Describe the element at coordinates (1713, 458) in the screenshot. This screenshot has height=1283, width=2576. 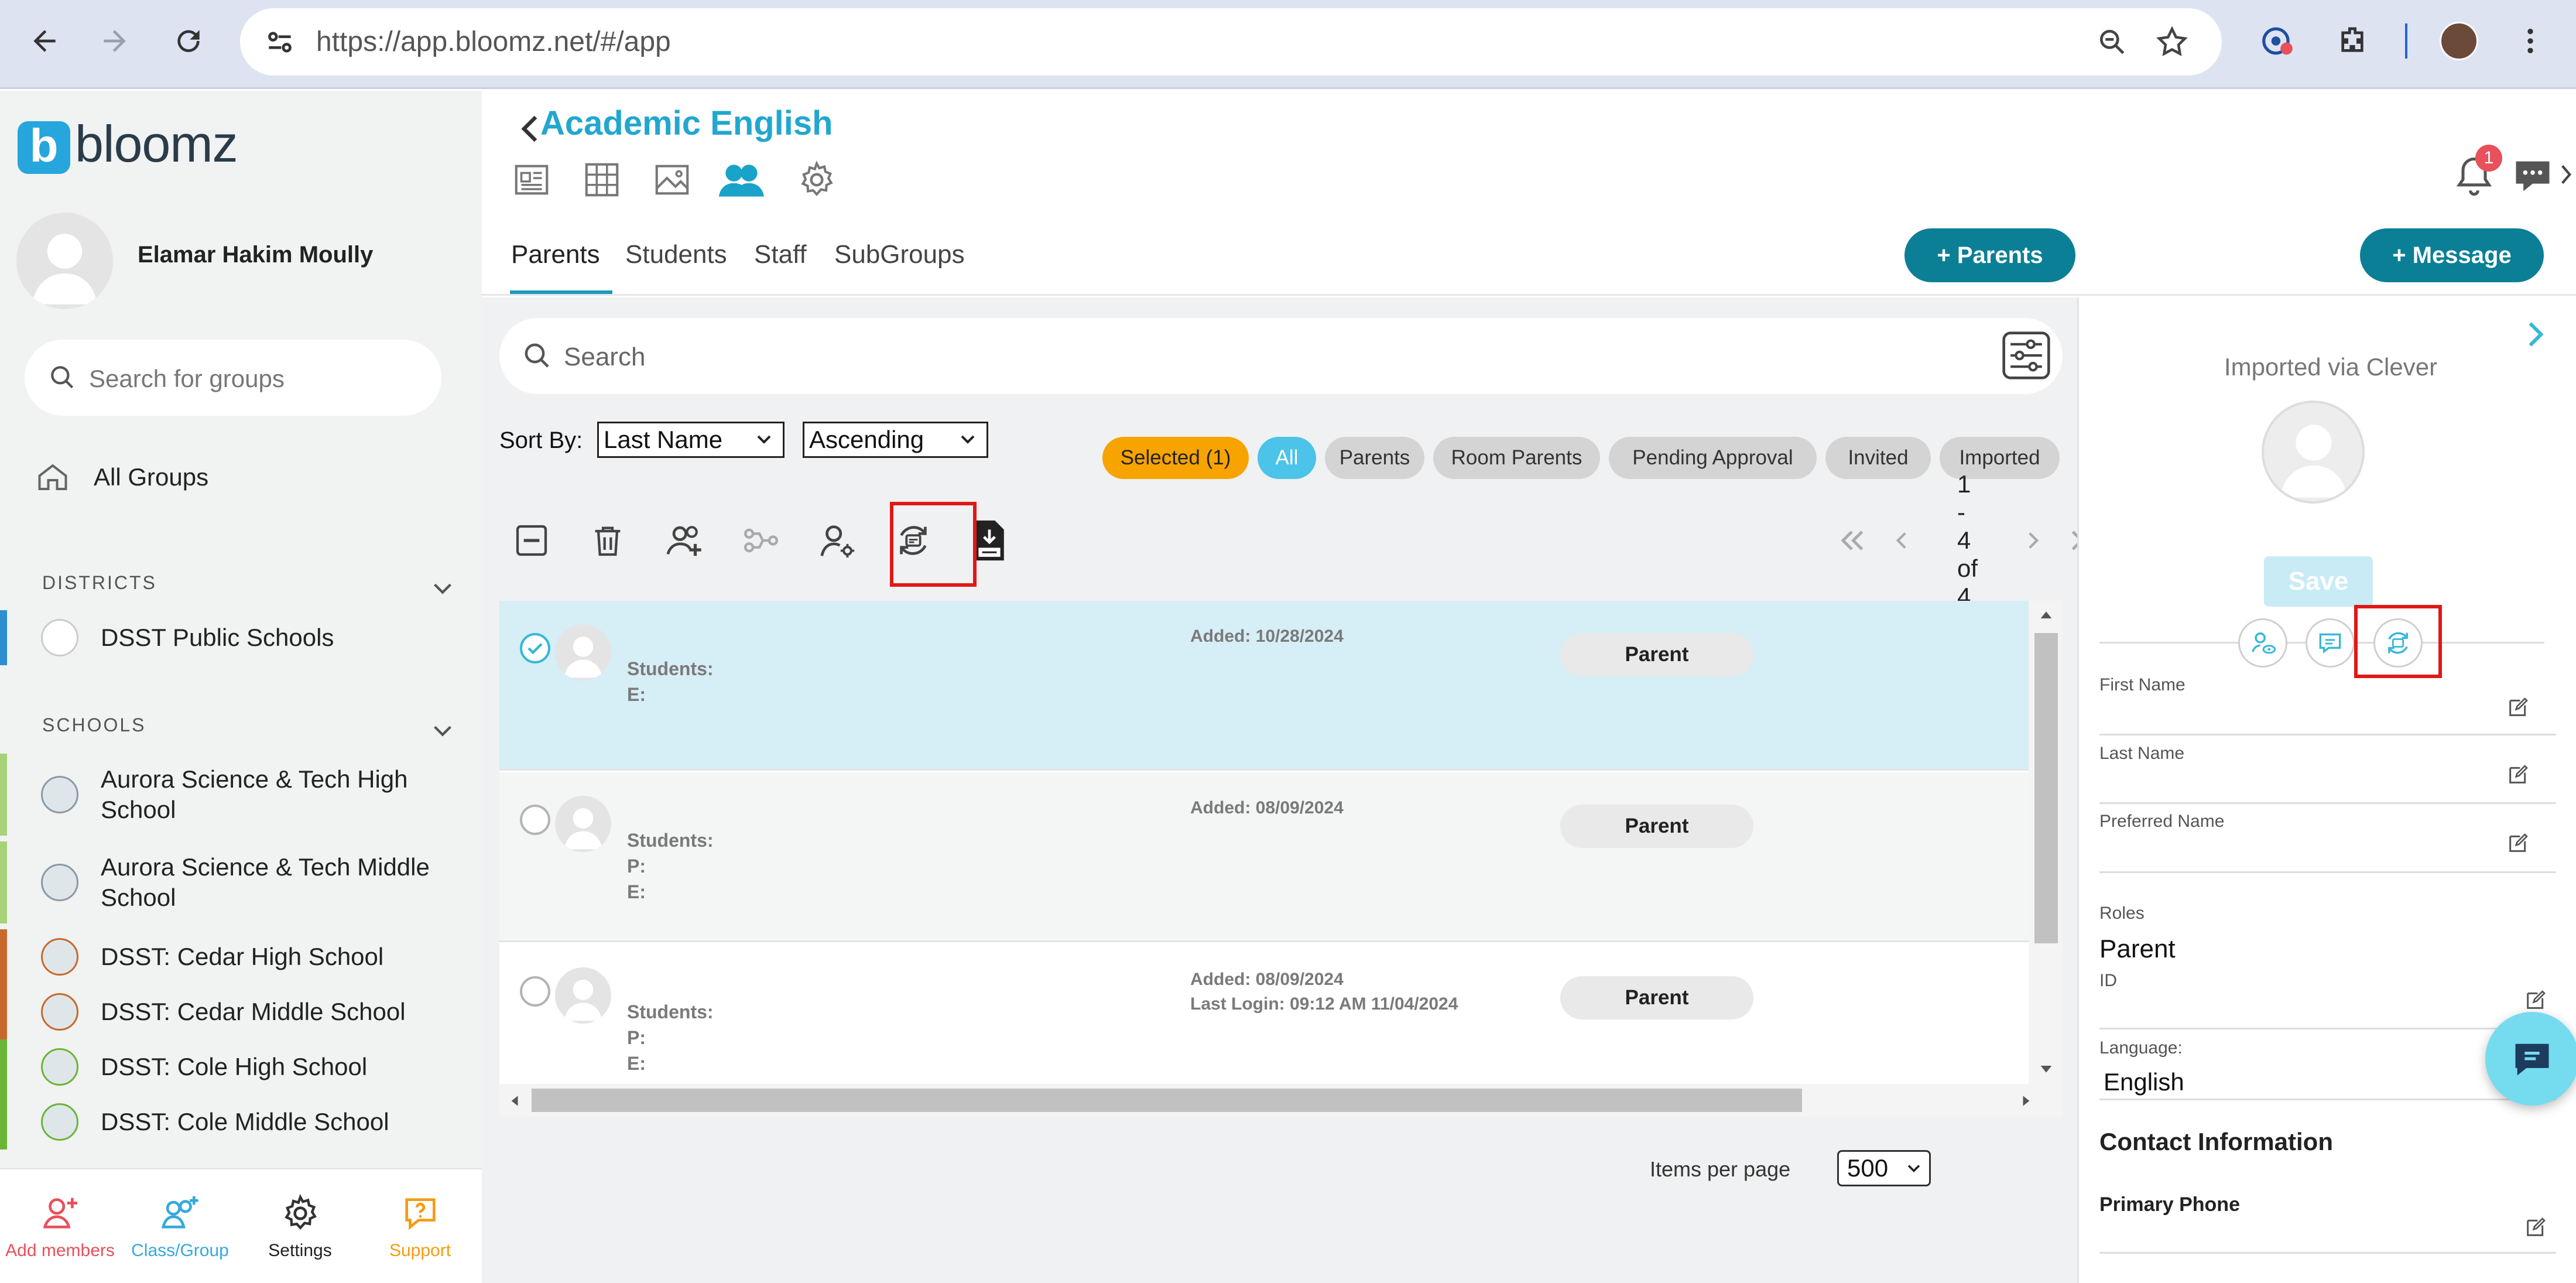
I see `filter-chip-pending-approval: Pending Approval` at that location.